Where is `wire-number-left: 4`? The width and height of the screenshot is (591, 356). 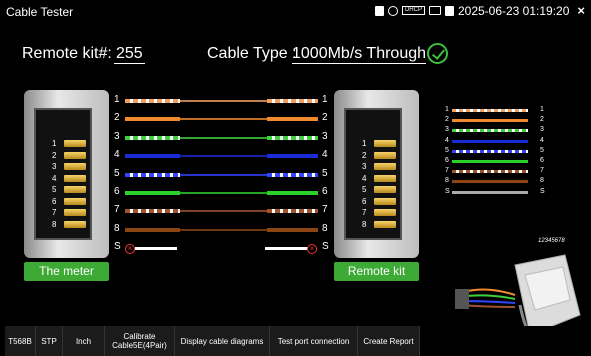 wire-number-left: 4 is located at coordinates (117, 155).